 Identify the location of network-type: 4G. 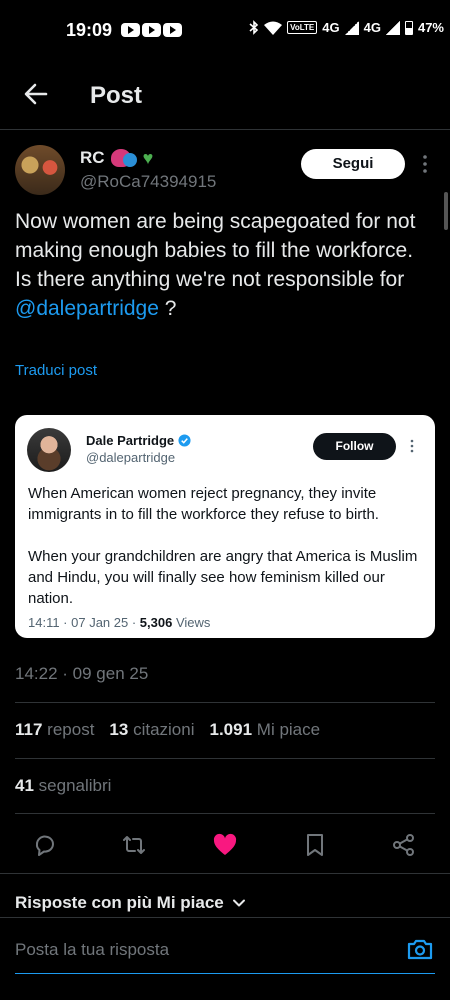
(331, 27).